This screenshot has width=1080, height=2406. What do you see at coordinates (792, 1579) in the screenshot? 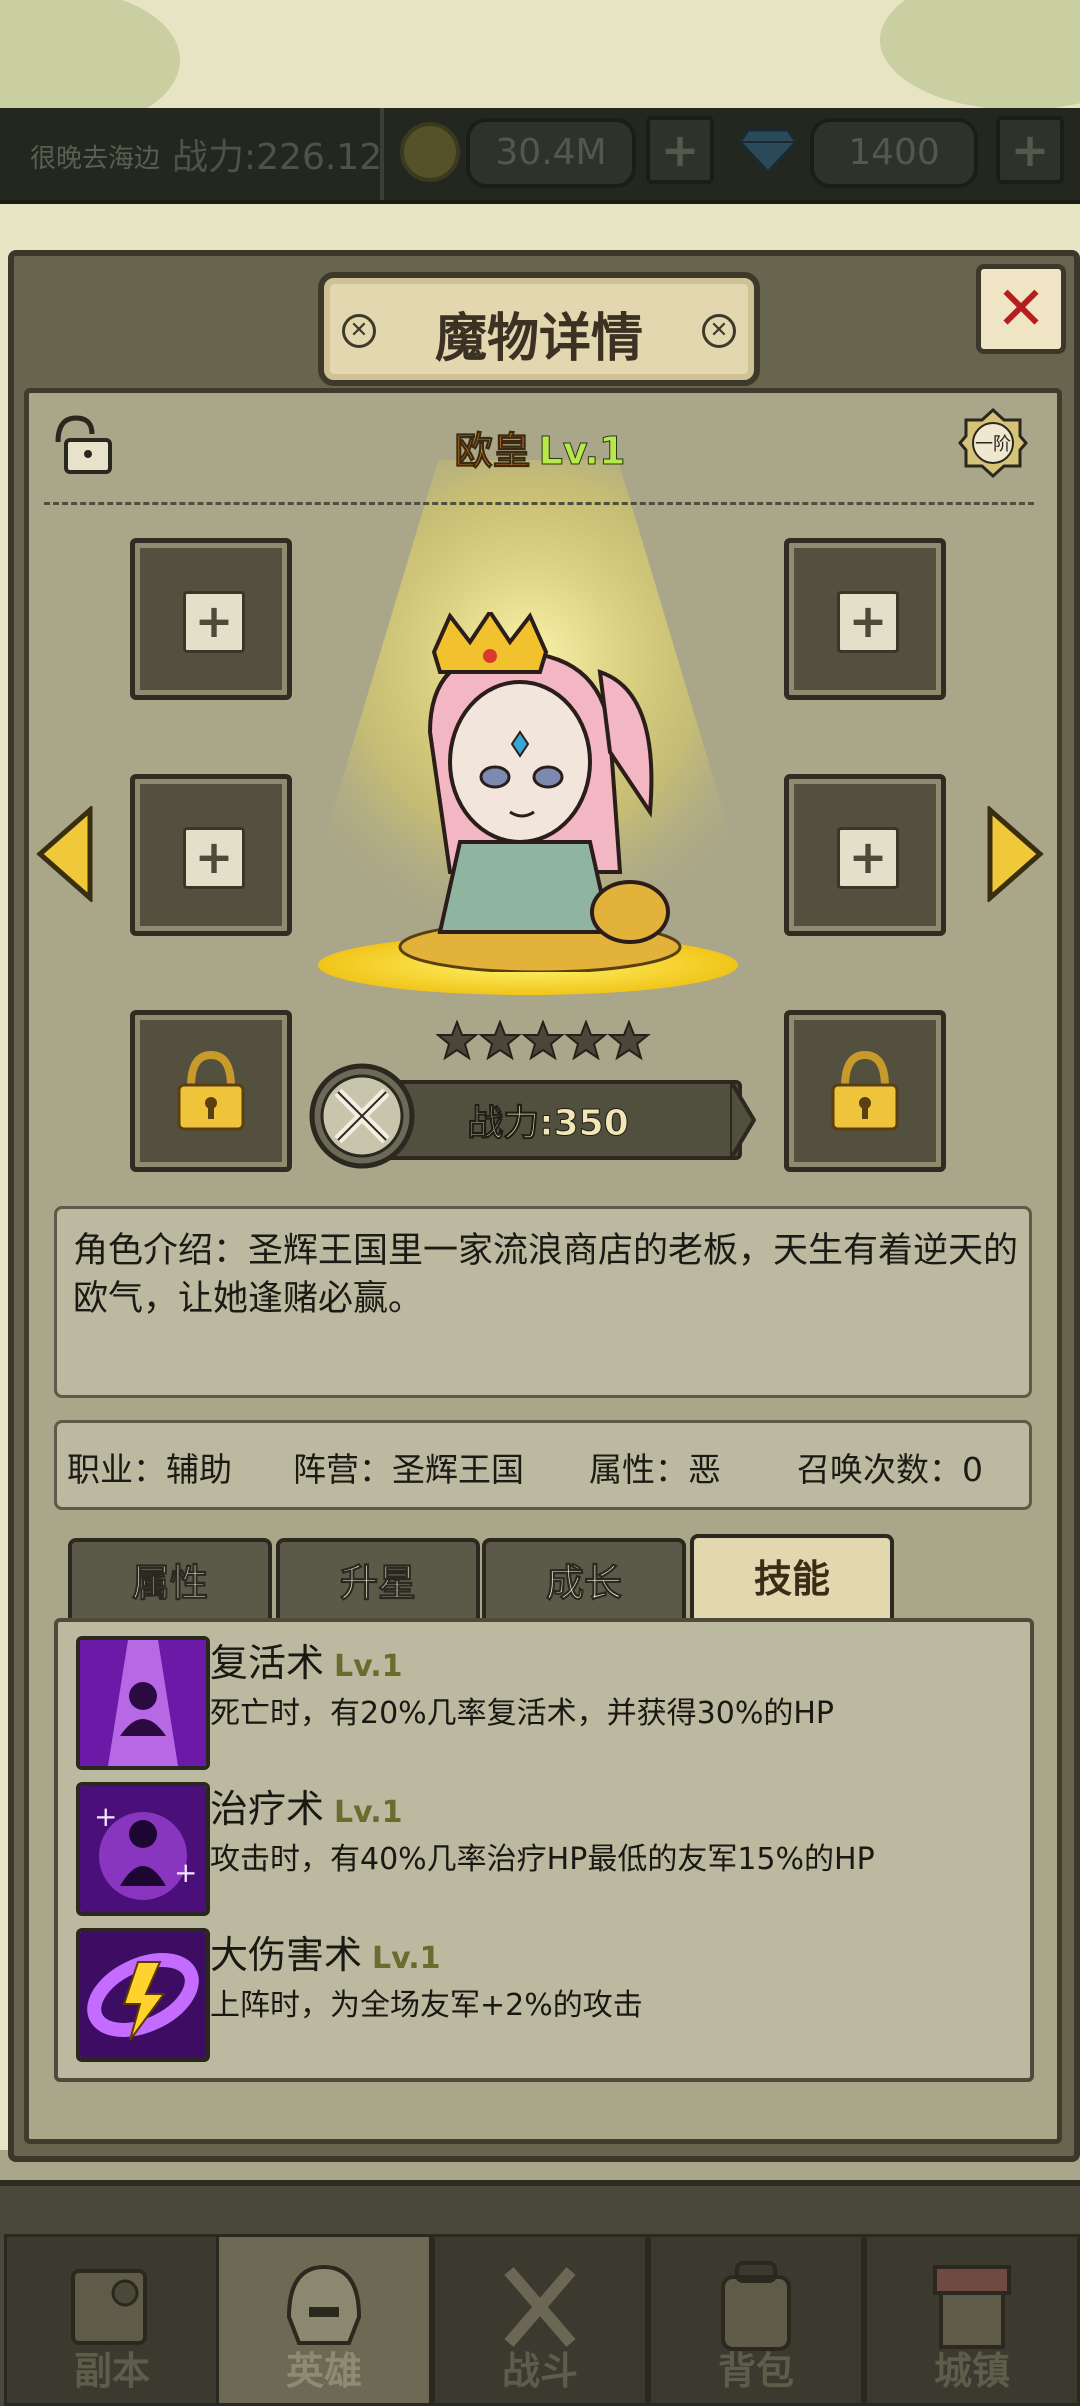
I see `tab-skills: 技能` at bounding box center [792, 1579].